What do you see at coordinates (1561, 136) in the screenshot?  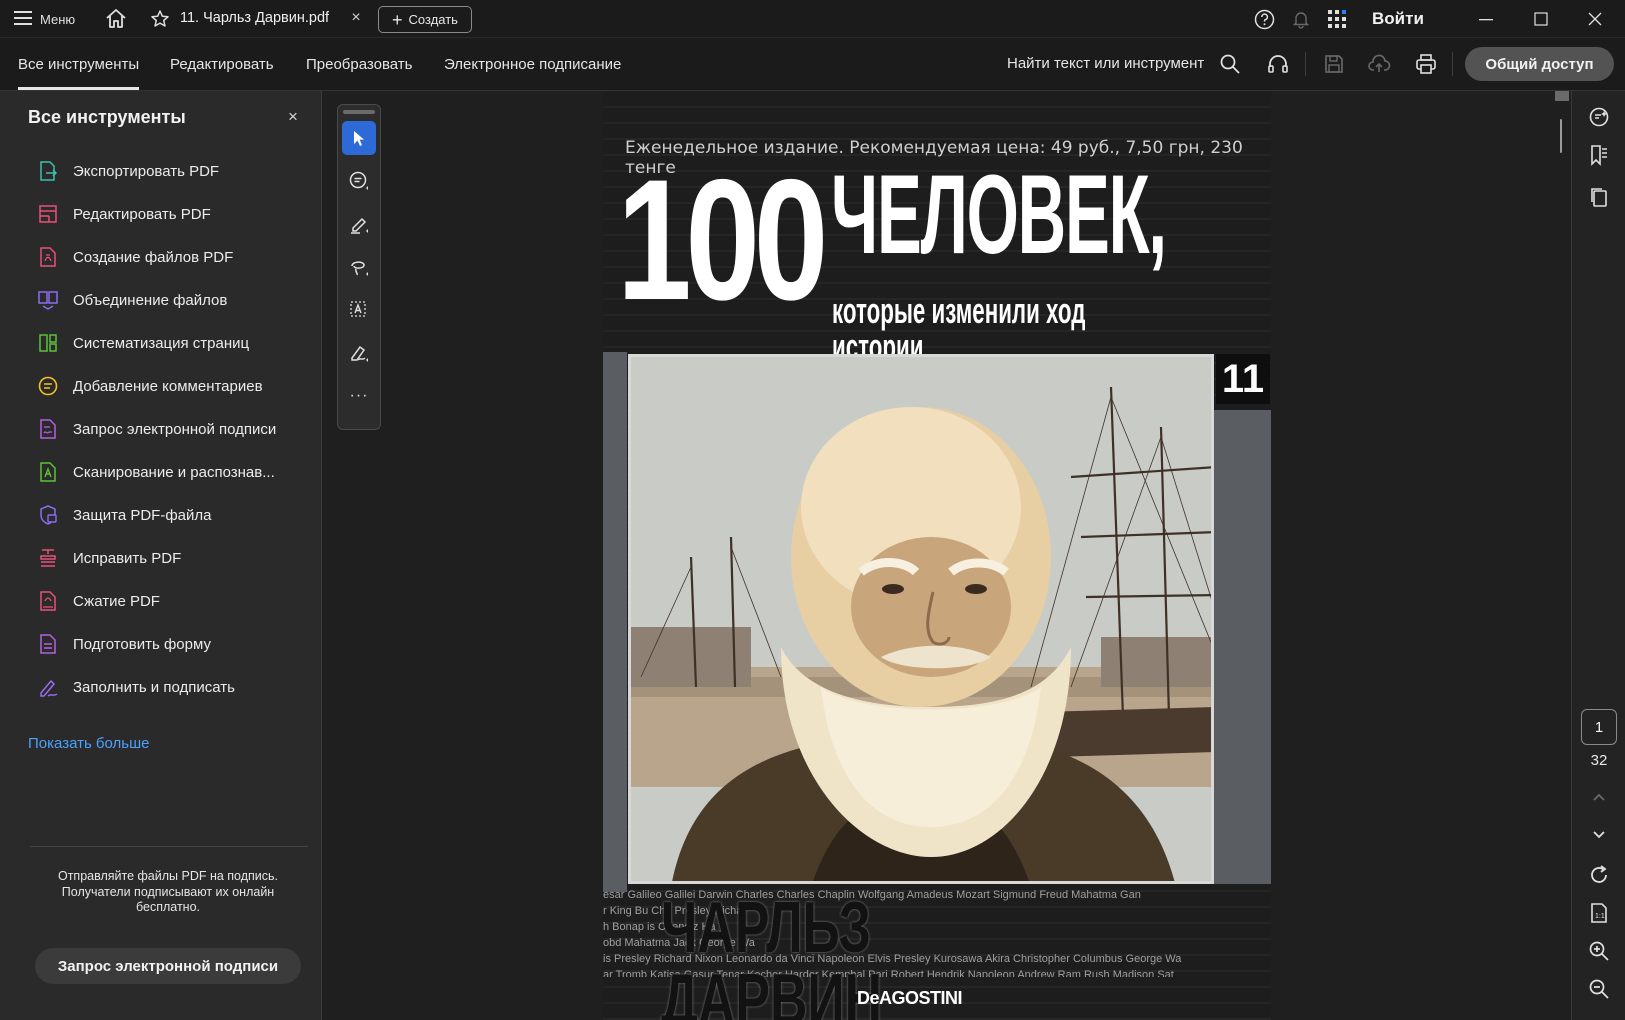 I see `scroll-indicator` at bounding box center [1561, 136].